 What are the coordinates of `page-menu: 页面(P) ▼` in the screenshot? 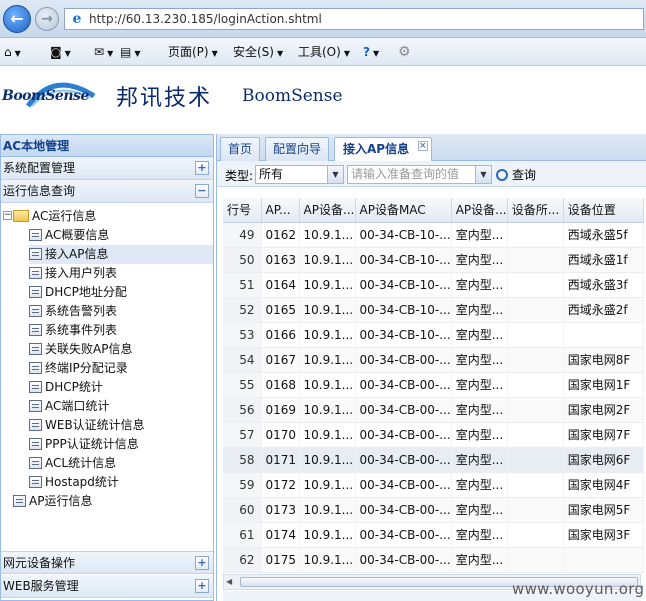 It's located at (193, 52).